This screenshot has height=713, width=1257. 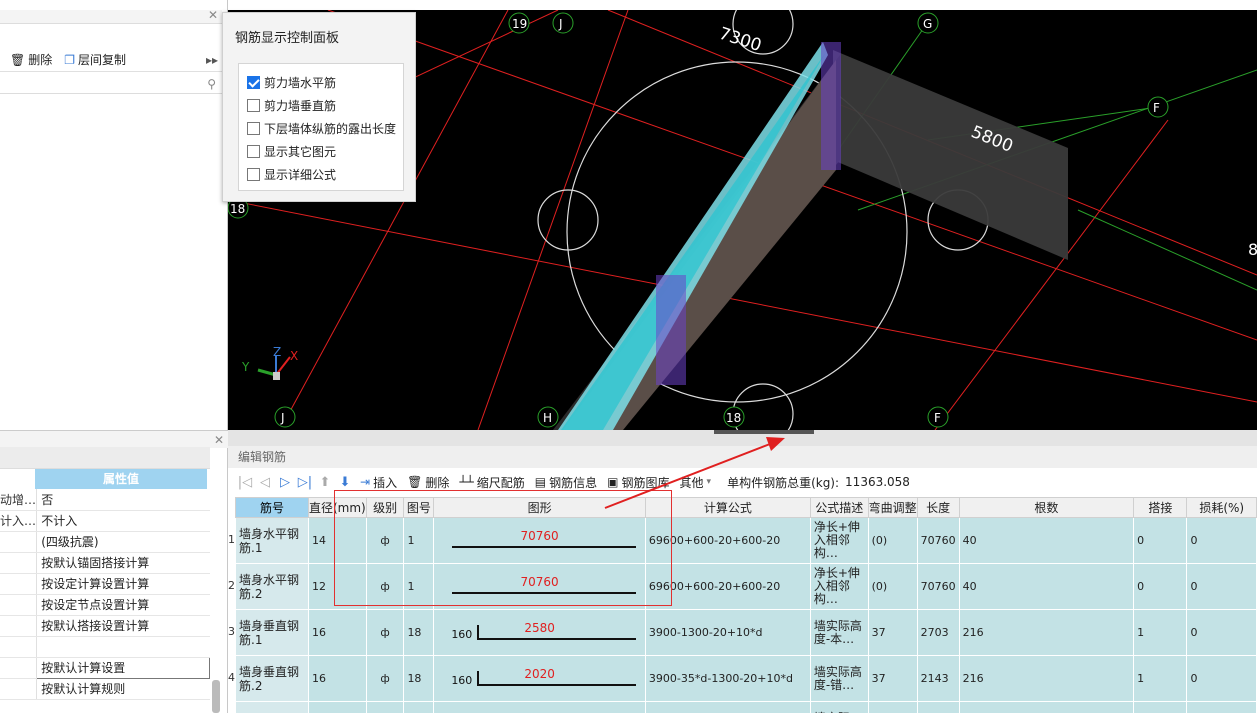 I want to click on grade-cell, so click(x=385, y=707).